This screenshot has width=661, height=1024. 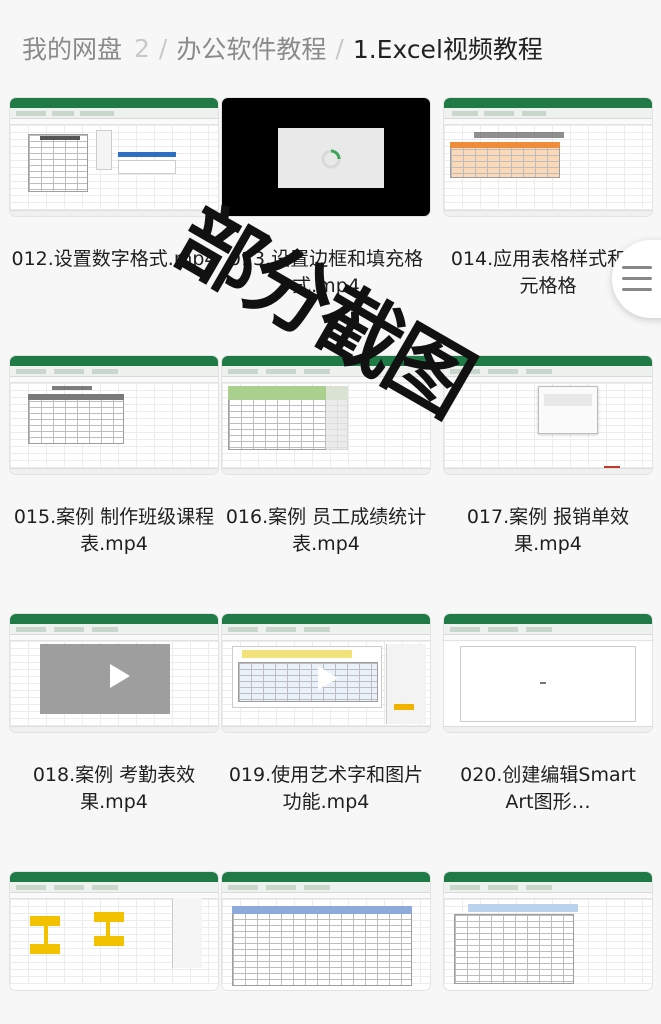 What do you see at coordinates (326, 273) in the screenshot?
I see `file-name: 013.设置边框和填充格式.mp4` at bounding box center [326, 273].